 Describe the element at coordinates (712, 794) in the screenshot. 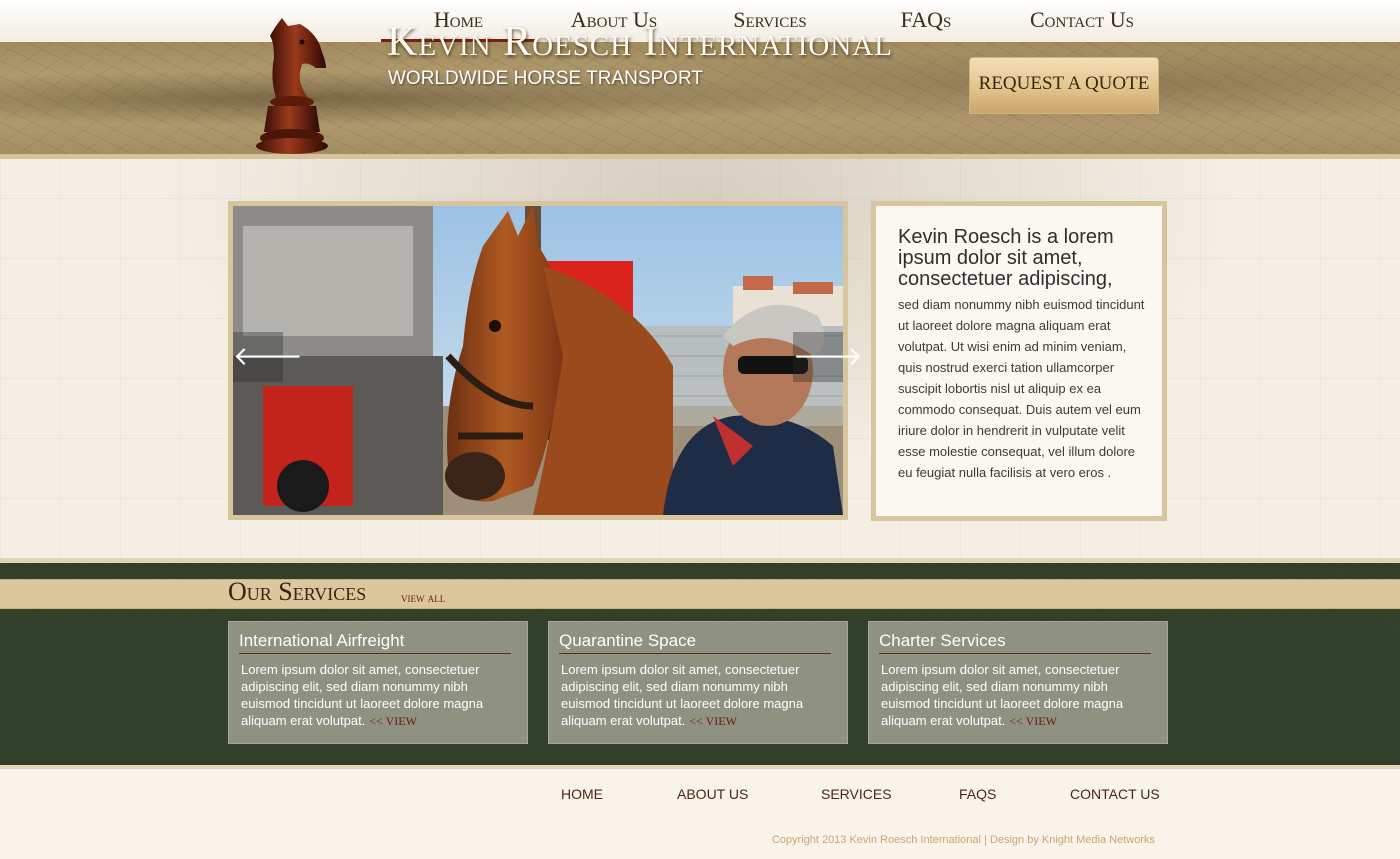

I see `footer-nav-about-us: ABOUT US` at that location.